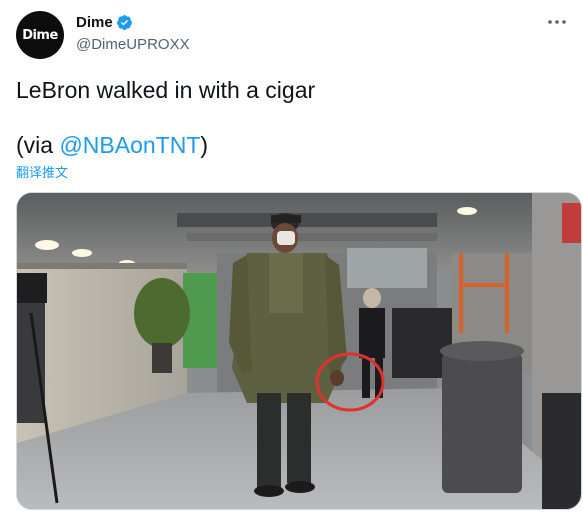  I want to click on via-suffix: ), so click(204, 145).